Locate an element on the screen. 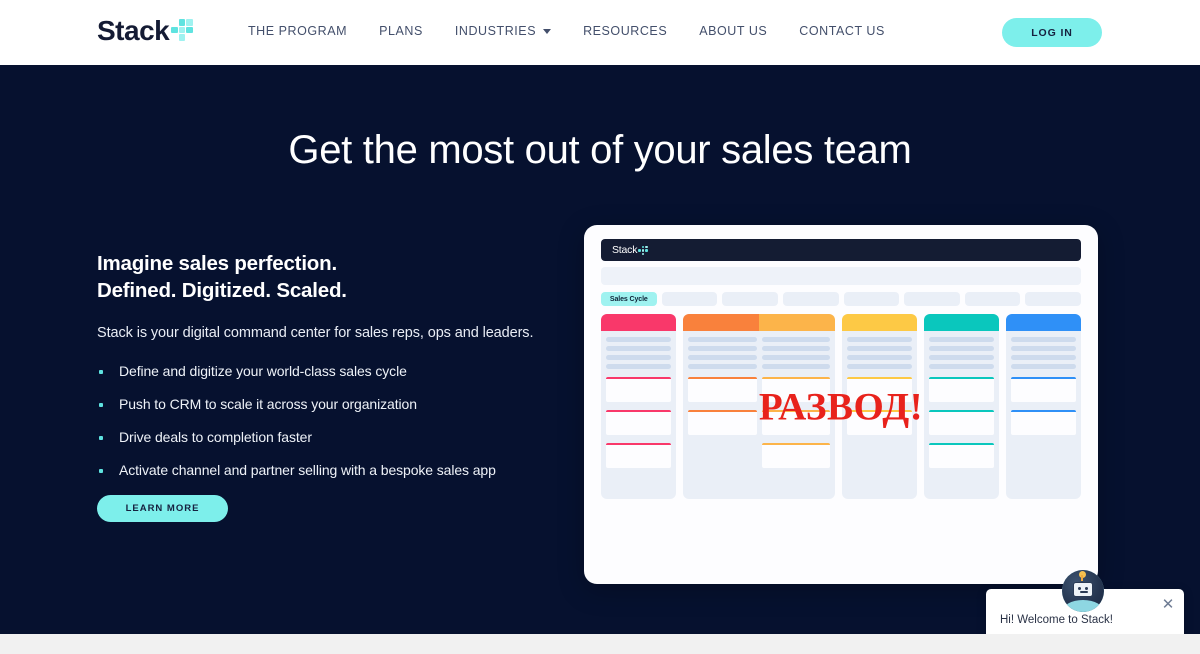  mockup-tab-active: Sales Cycle is located at coordinates (629, 299).